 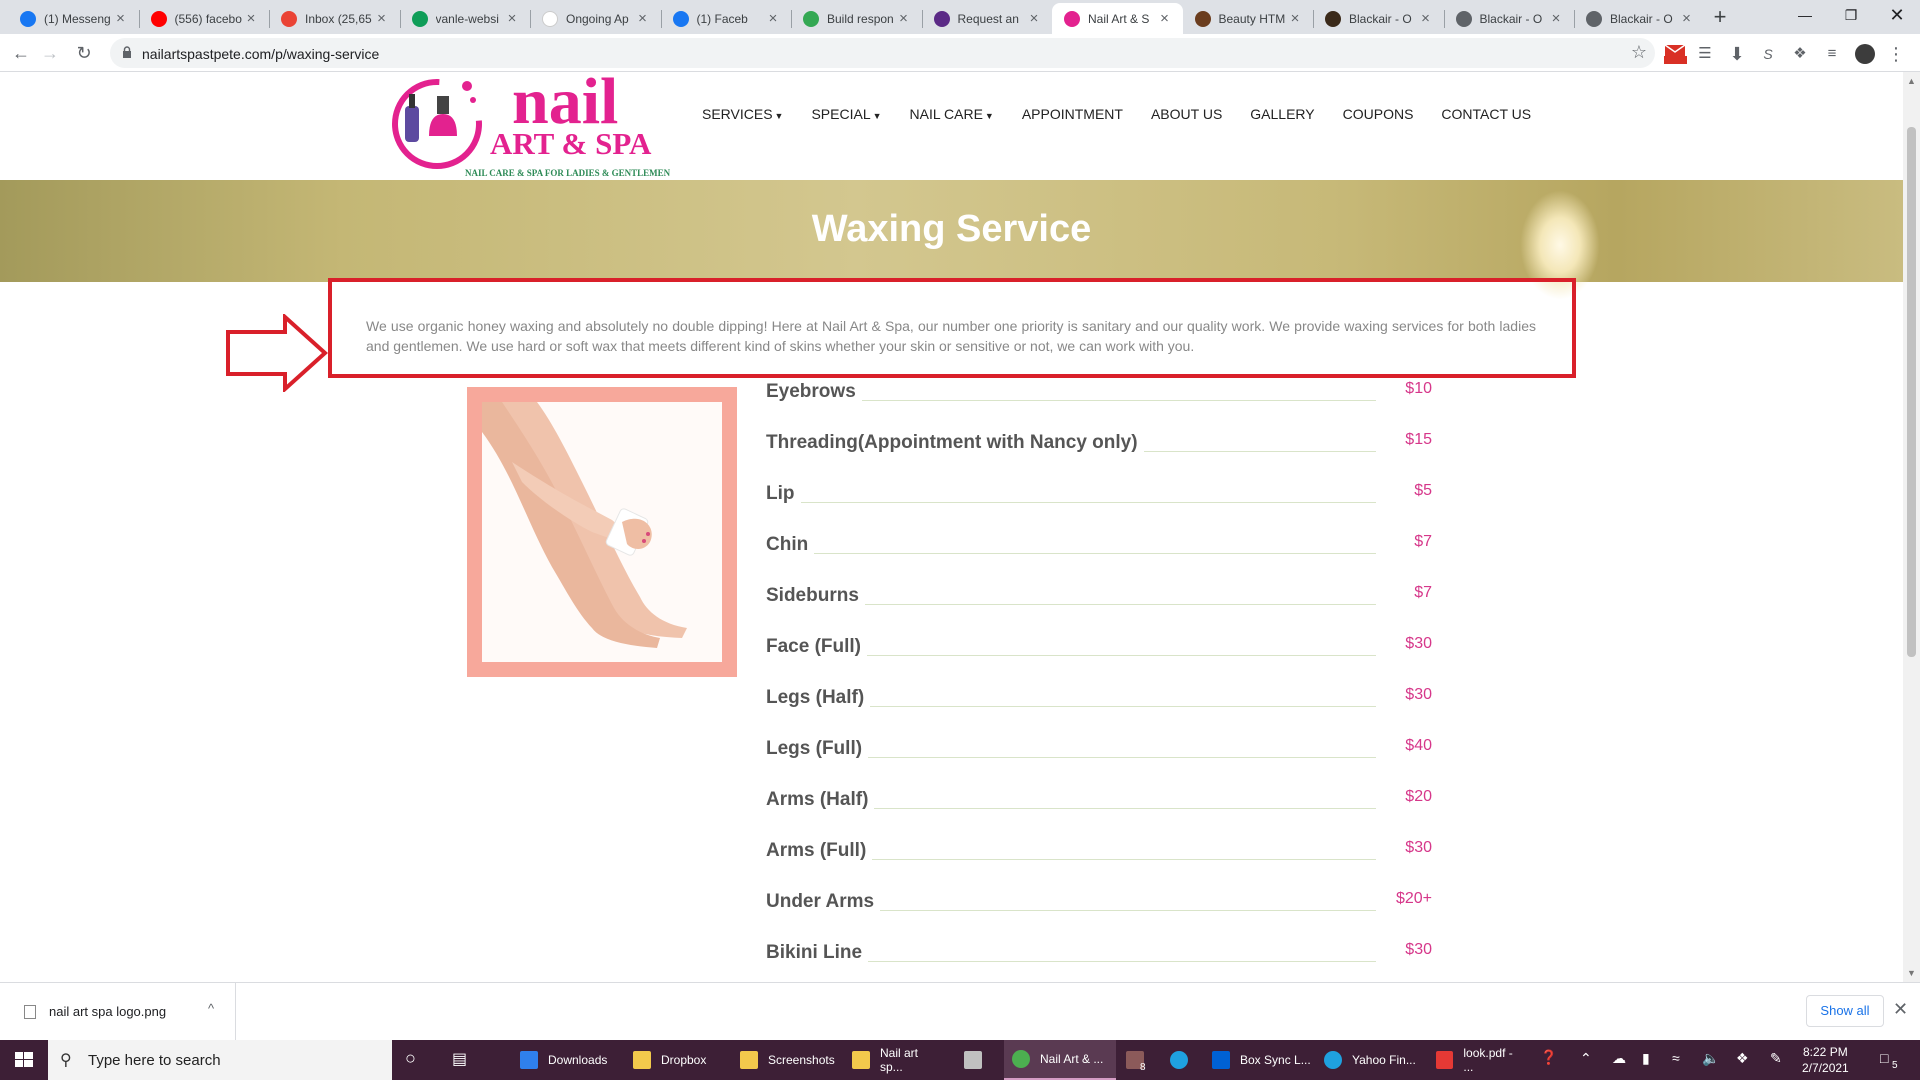 I want to click on browser-tab: Build respon ×, so click(x=856, y=18).